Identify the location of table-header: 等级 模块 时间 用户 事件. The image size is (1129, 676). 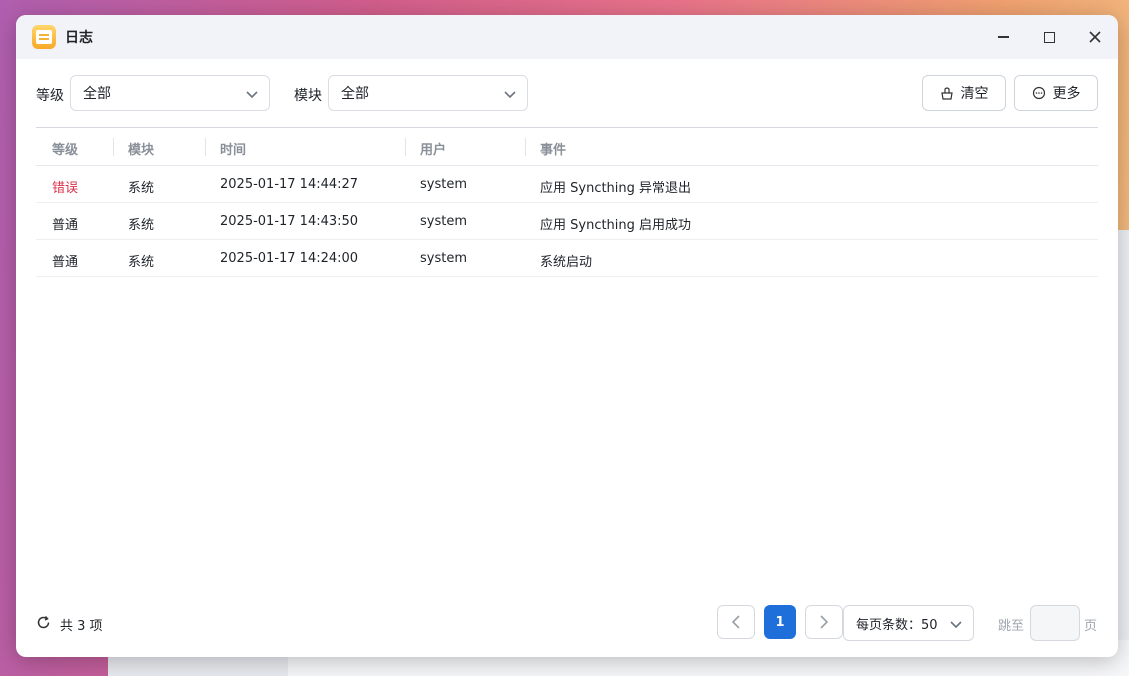
(567, 147).